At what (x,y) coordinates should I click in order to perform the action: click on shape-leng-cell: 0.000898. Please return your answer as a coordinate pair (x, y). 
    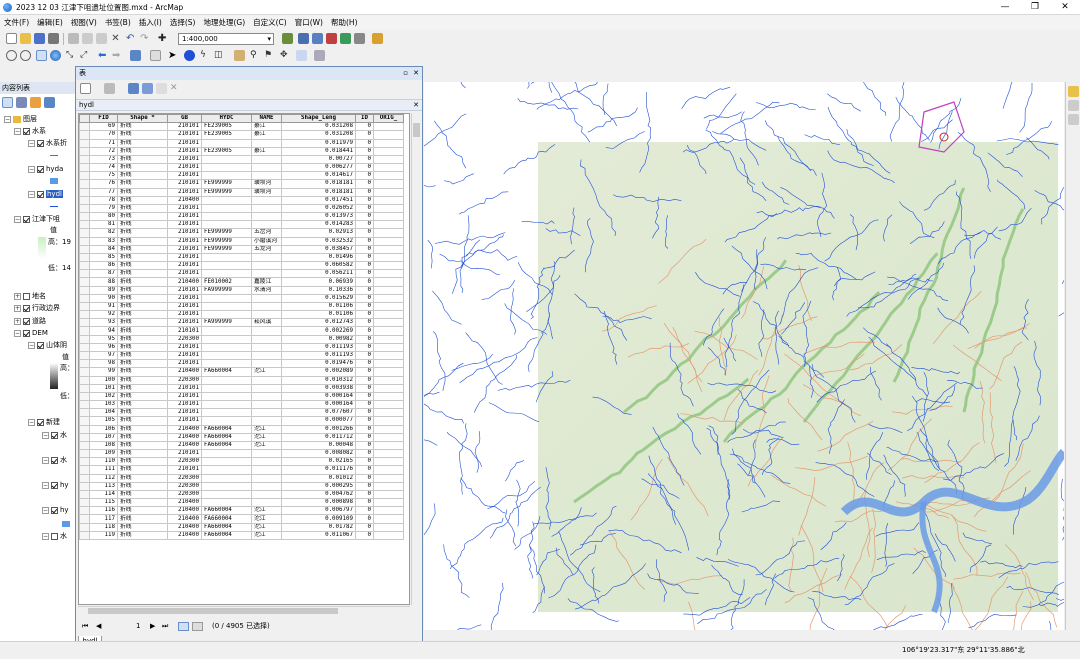
    Looking at the image, I should click on (318, 503).